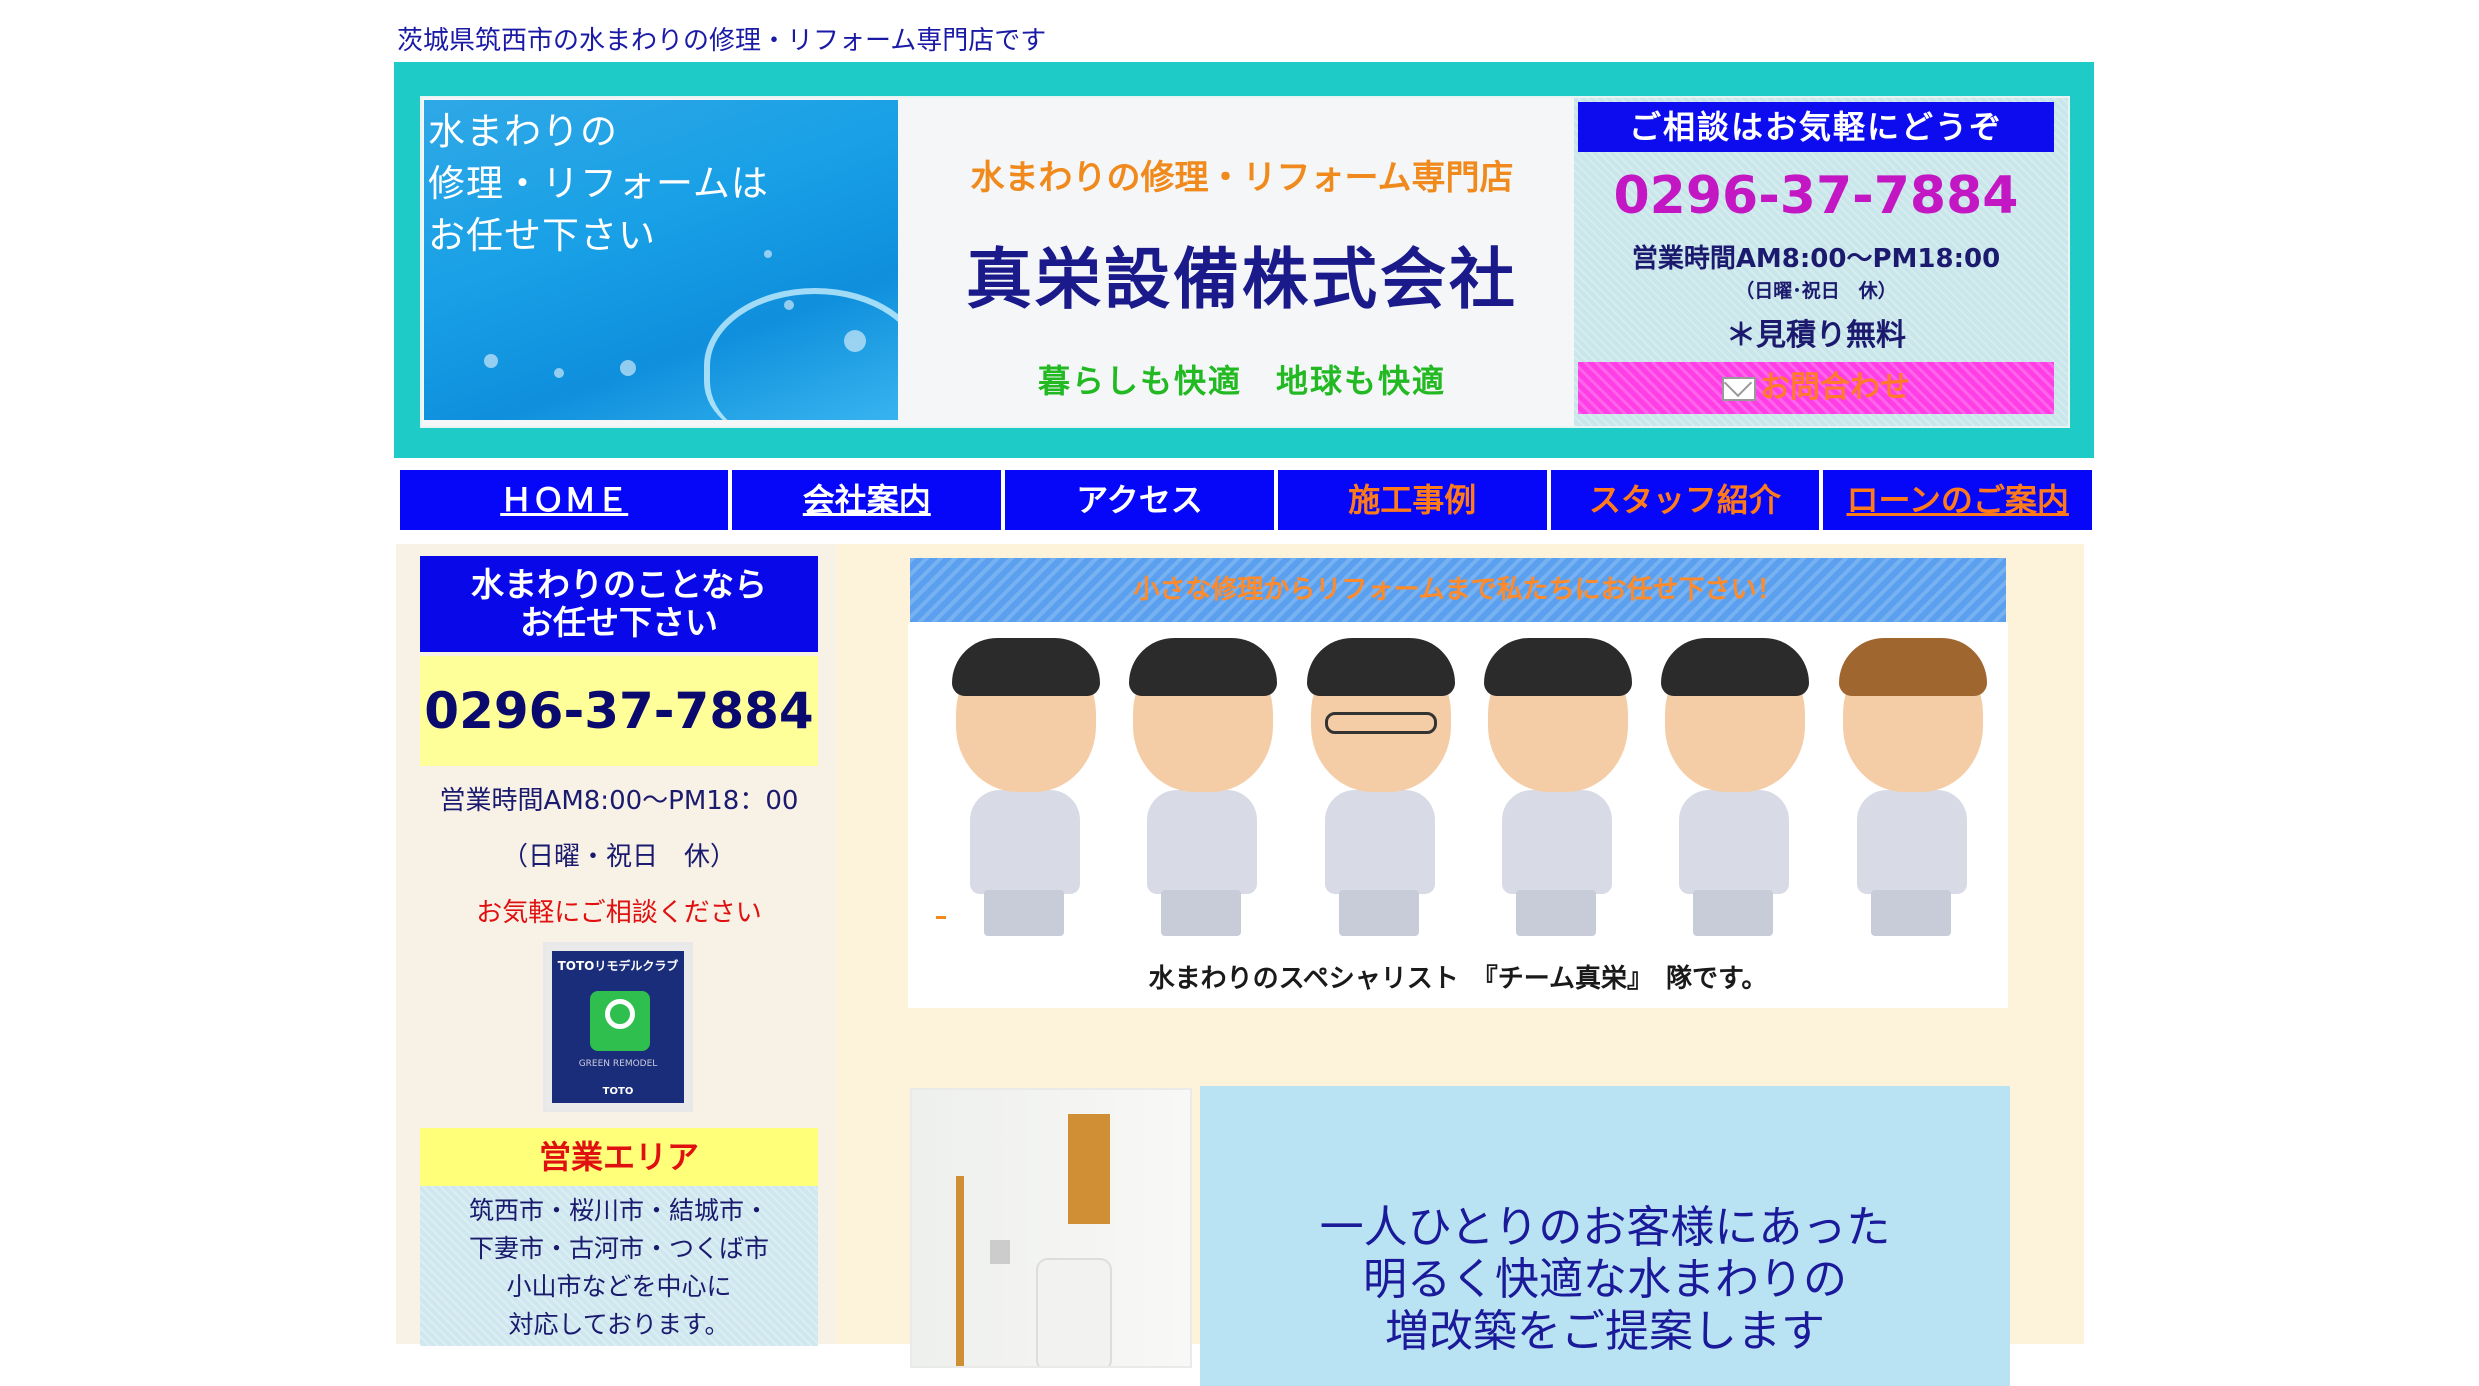  I want to click on nav-company-label: 会社案内, so click(866, 500).